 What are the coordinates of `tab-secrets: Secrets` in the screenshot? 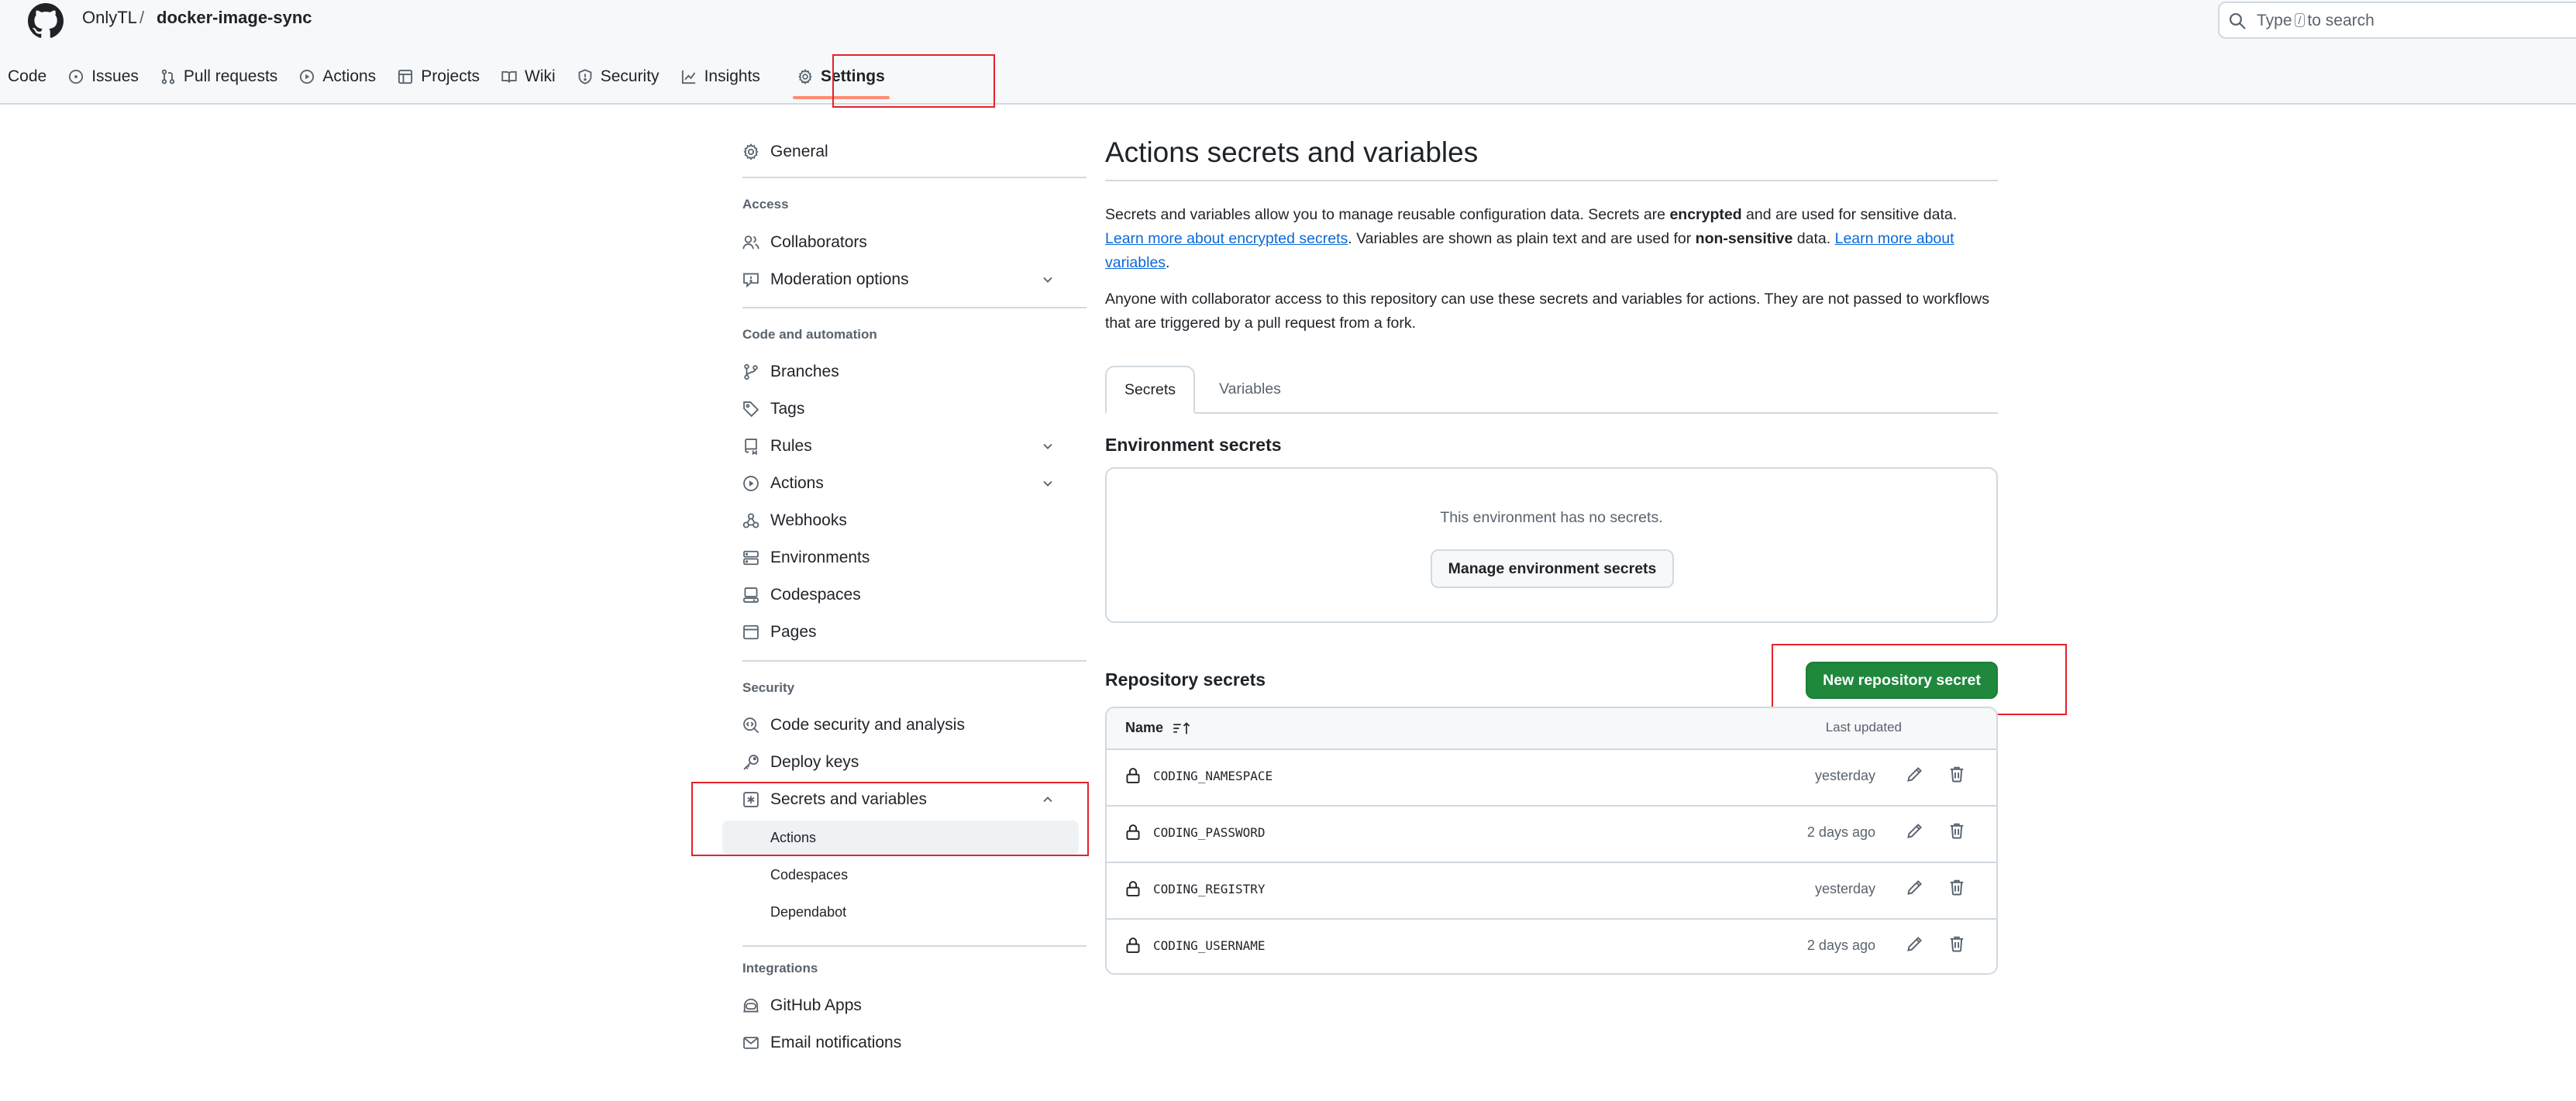 It's located at (1150, 390).